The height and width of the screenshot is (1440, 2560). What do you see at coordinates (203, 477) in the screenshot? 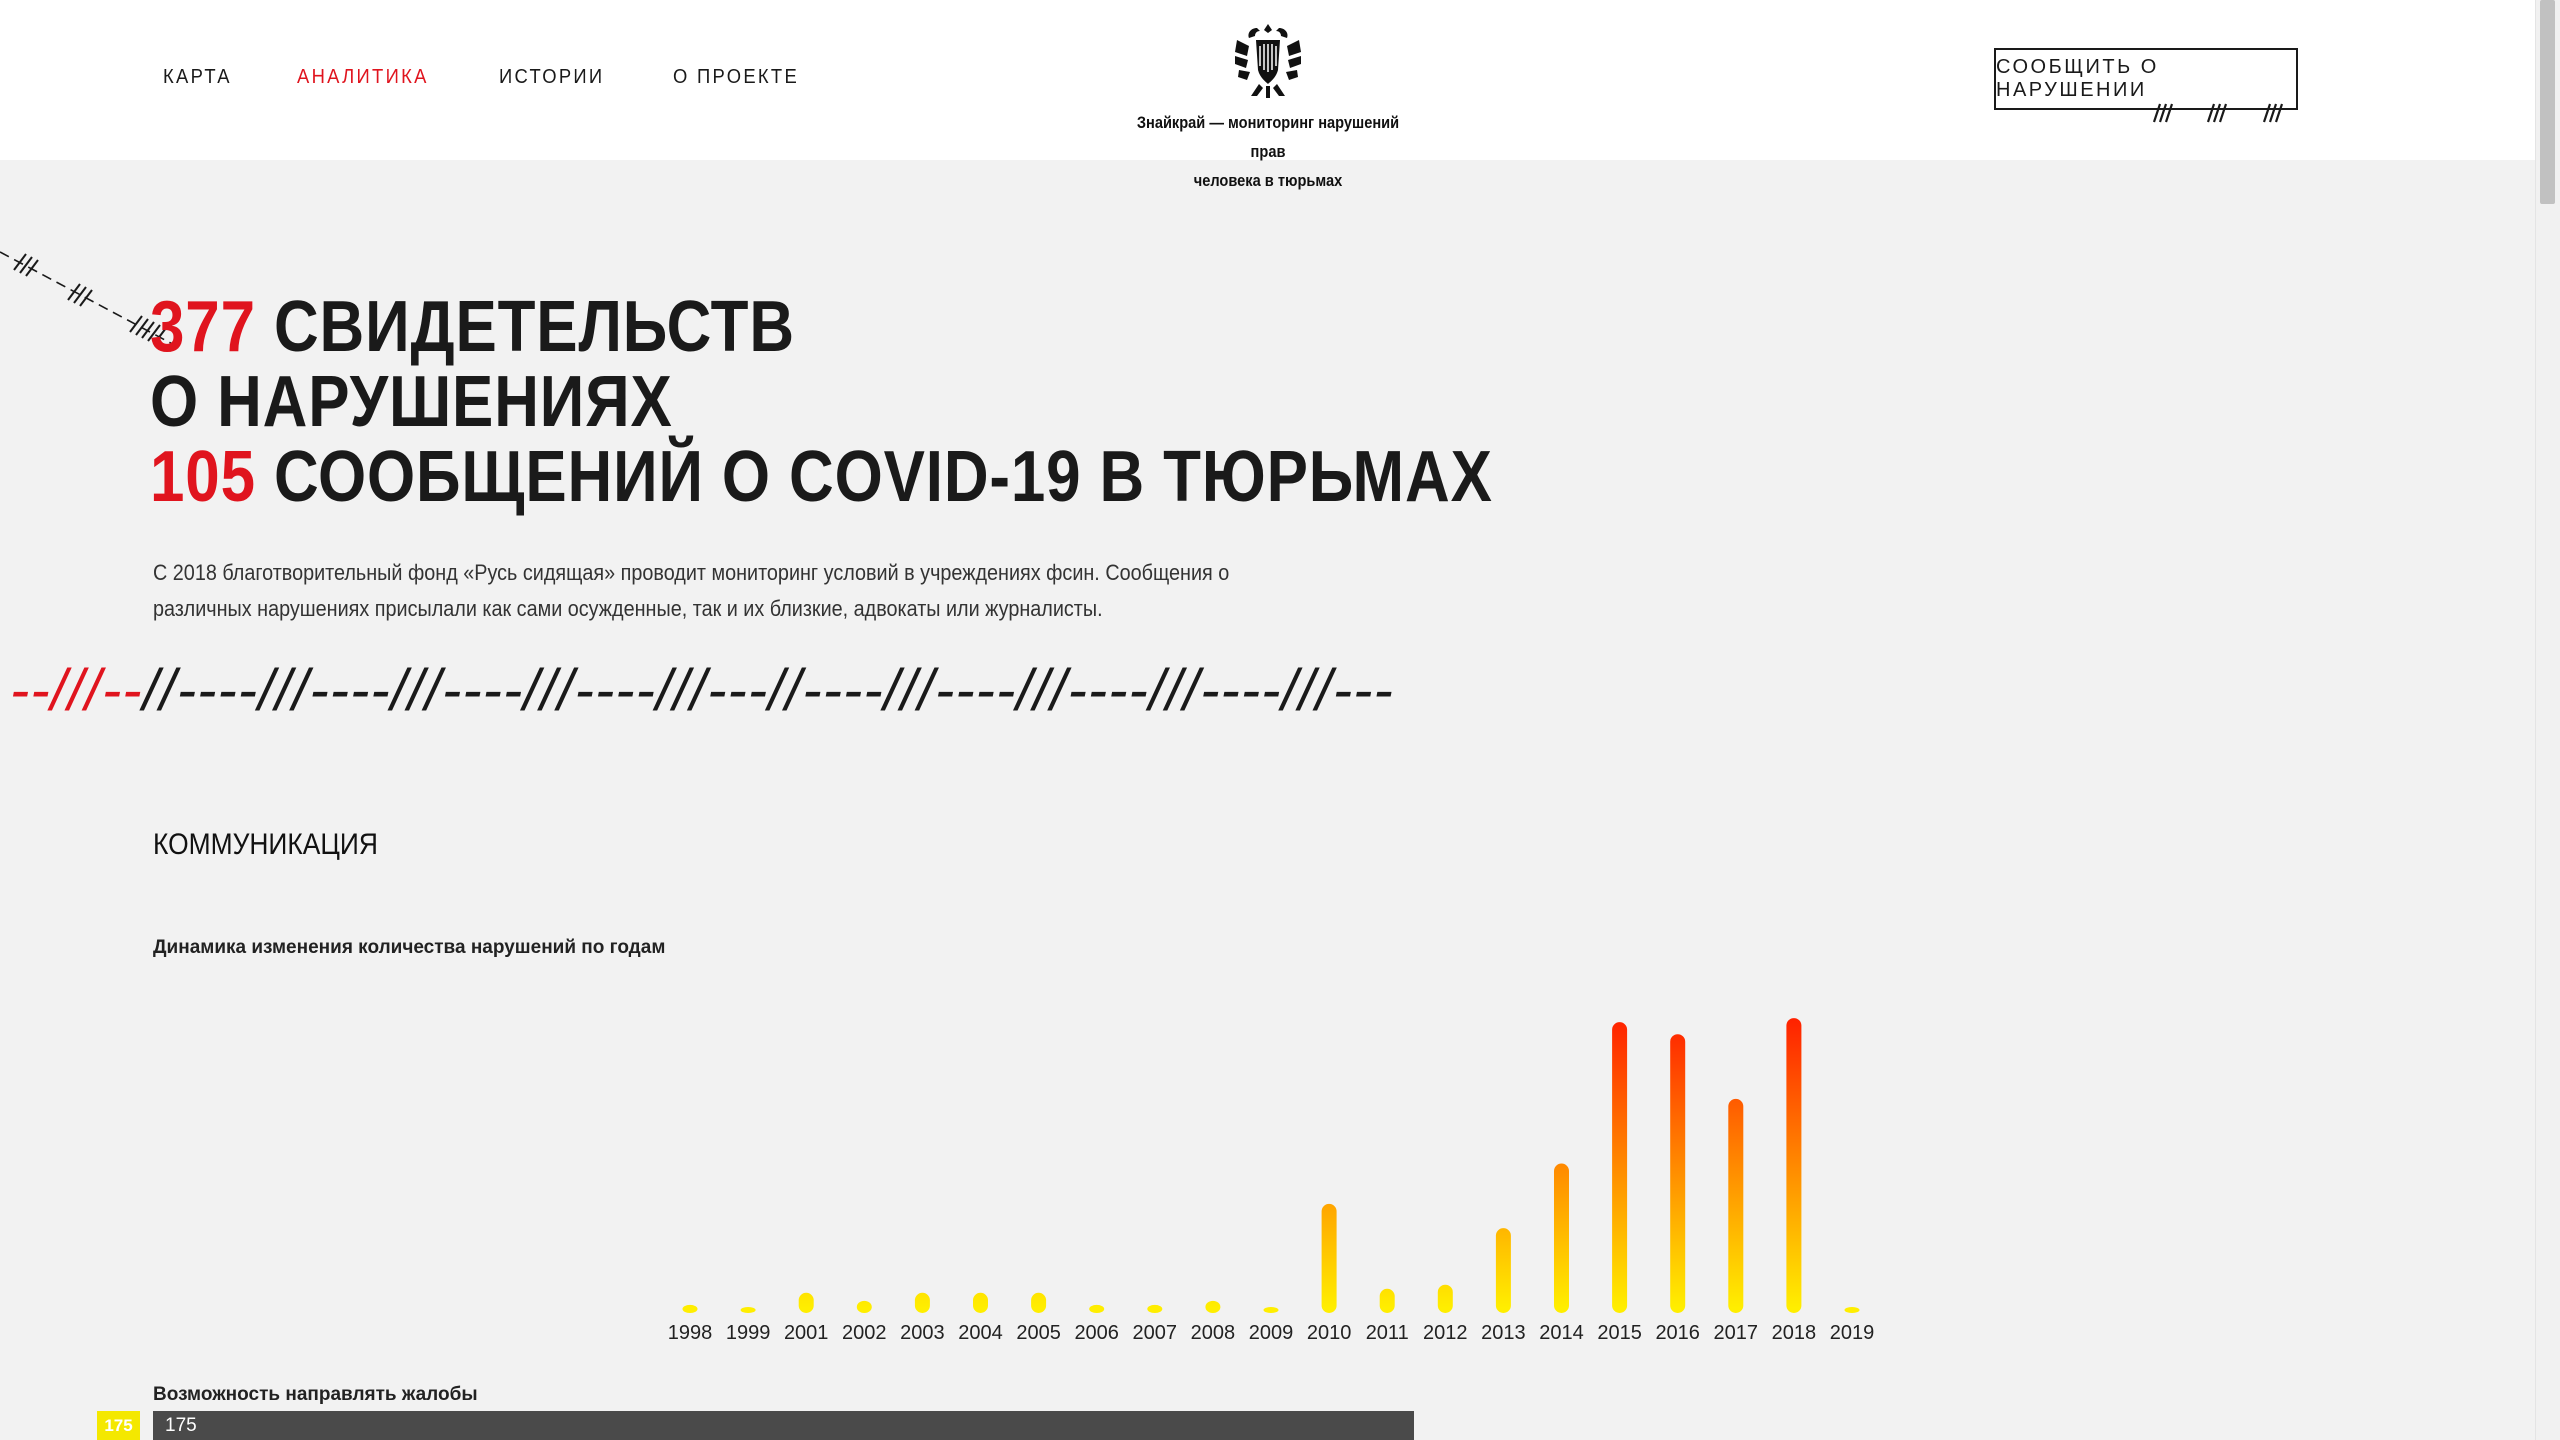
I see `covid-report-count: 105` at bounding box center [203, 477].